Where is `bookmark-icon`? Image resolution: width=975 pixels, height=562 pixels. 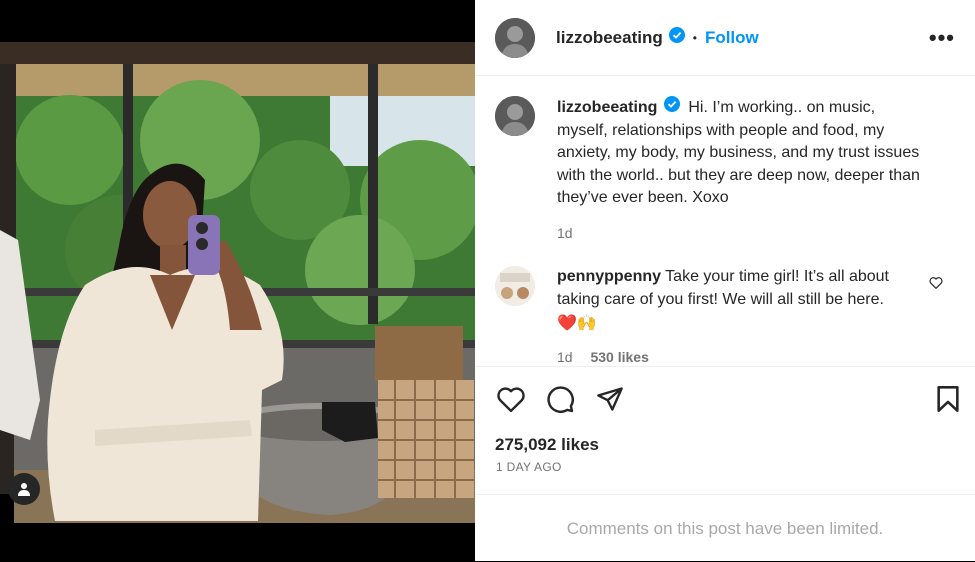
bookmark-icon is located at coordinates (948, 401).